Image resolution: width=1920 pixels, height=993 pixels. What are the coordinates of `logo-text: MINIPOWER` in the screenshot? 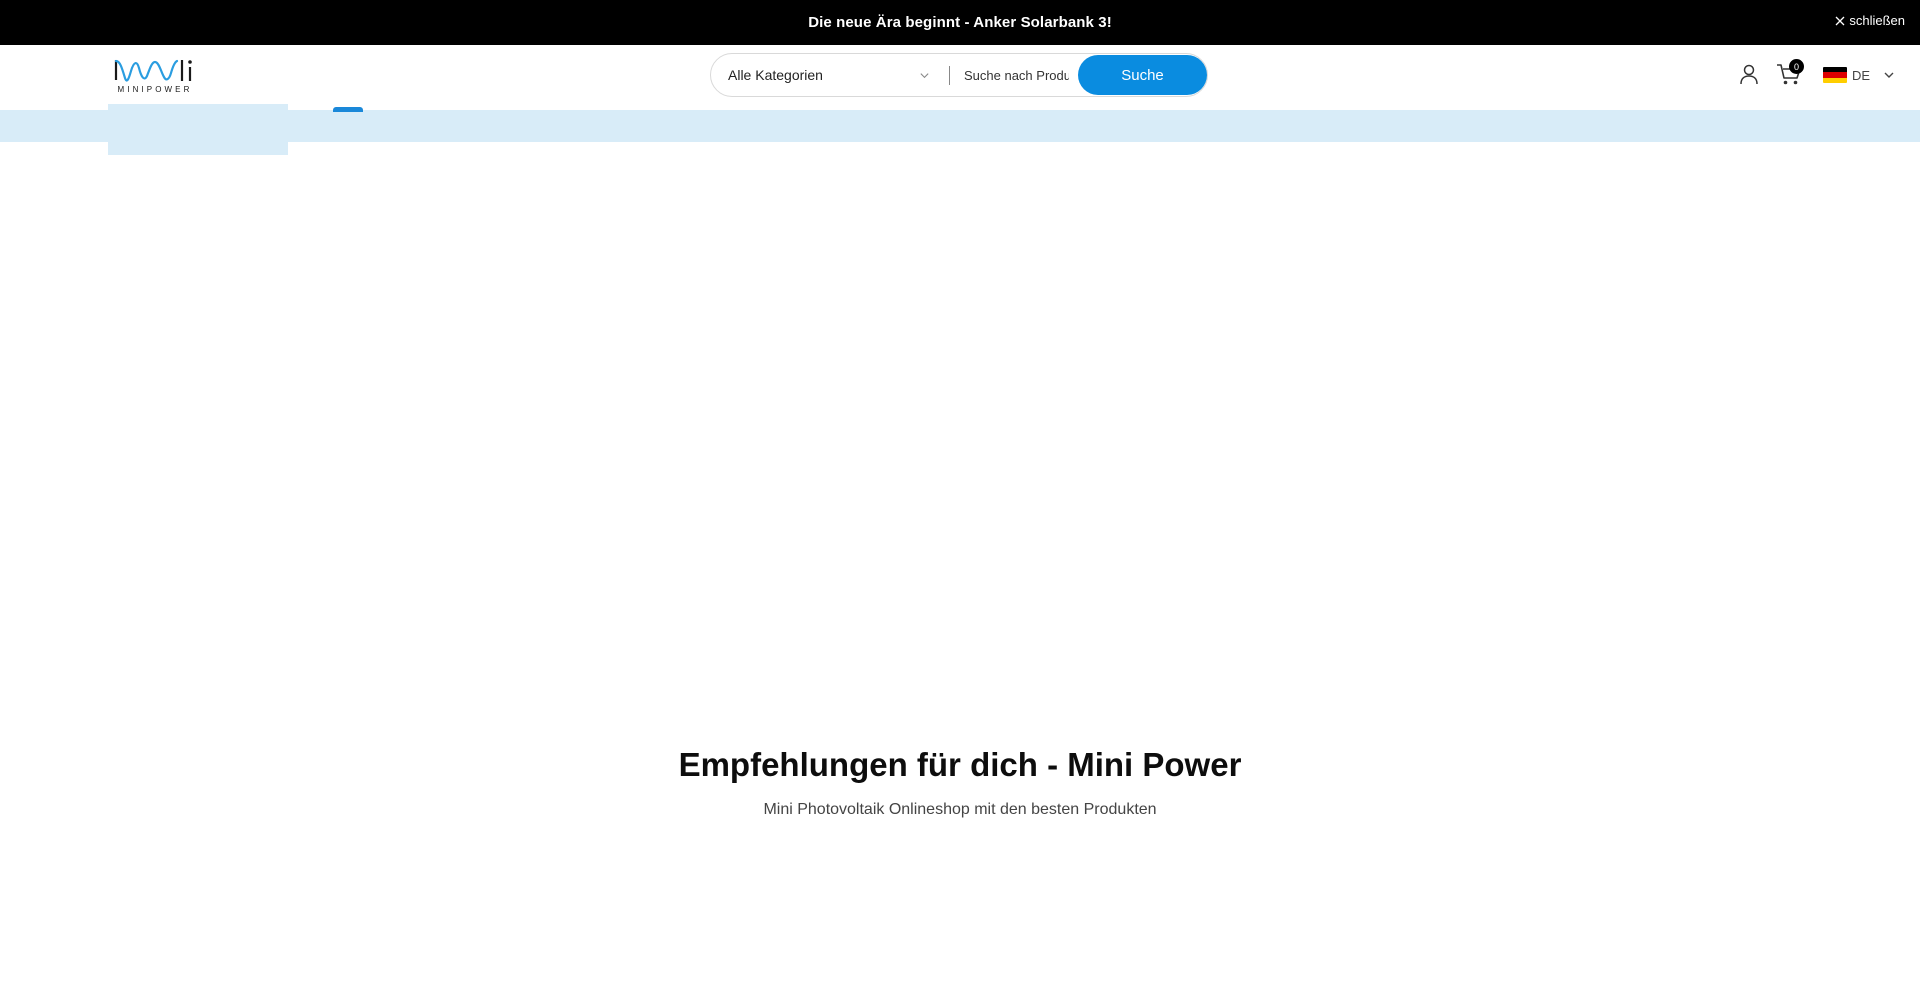 It's located at (155, 89).